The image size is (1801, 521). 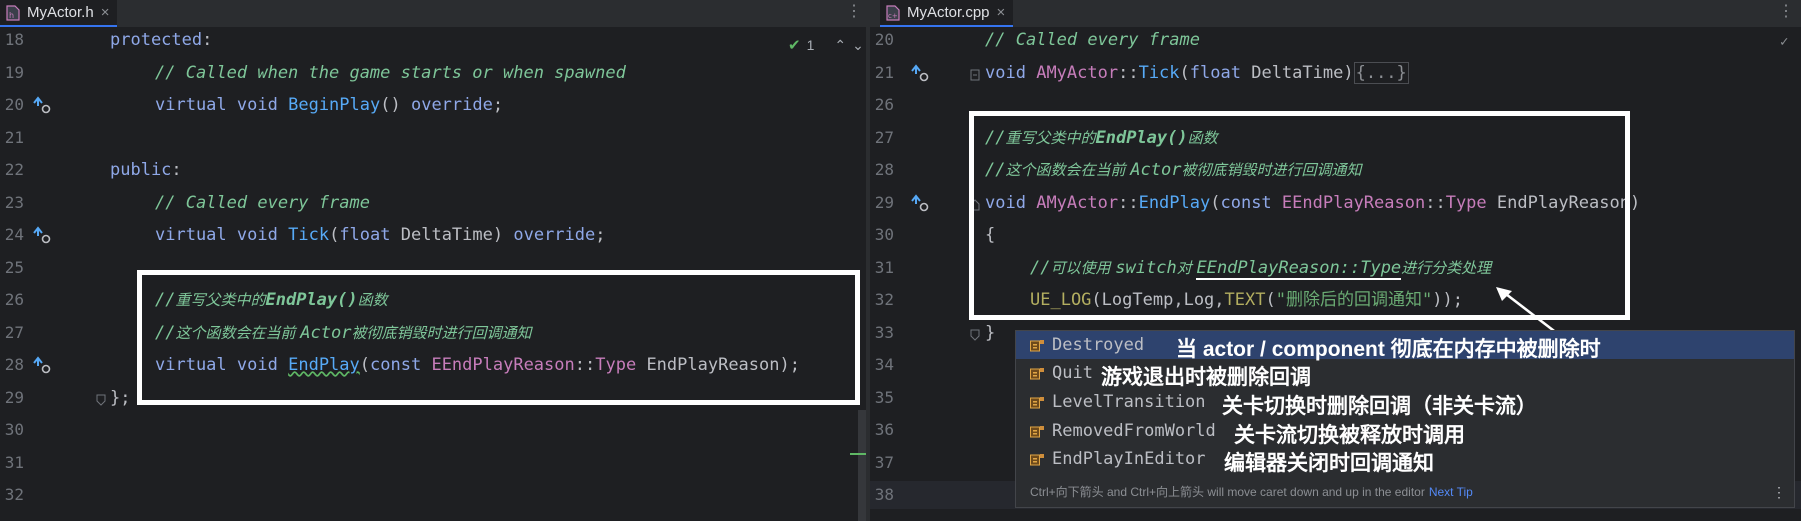 I want to click on completion-name: Quit, so click(x=1072, y=373).